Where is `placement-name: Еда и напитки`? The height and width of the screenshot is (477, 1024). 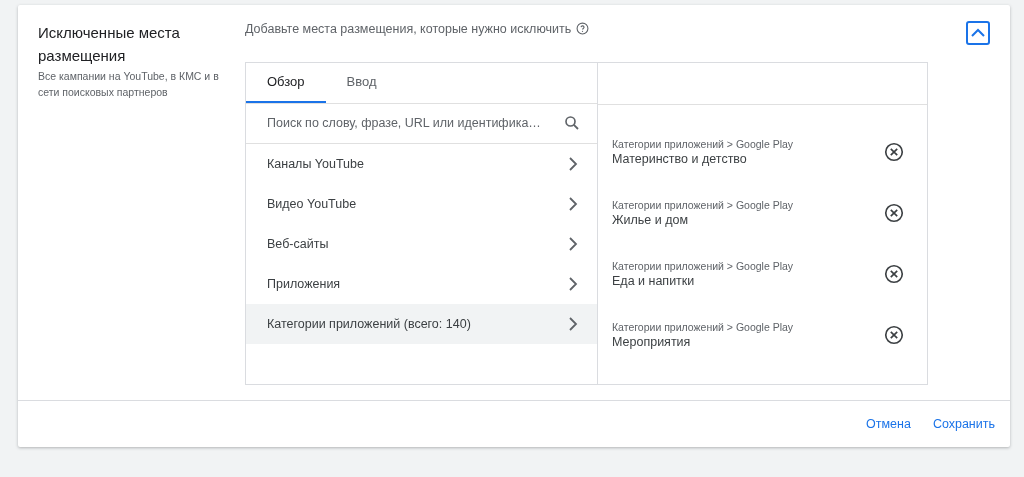
placement-name: Еда и напитки is located at coordinates (654, 281).